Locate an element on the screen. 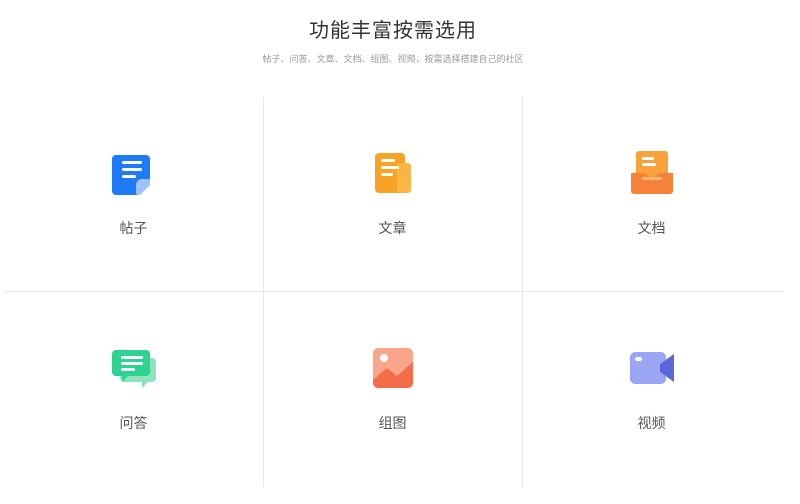 Image resolution: width=800 pixels, height=504 pixels. feature-card-video: 视频 is located at coordinates (651, 389).